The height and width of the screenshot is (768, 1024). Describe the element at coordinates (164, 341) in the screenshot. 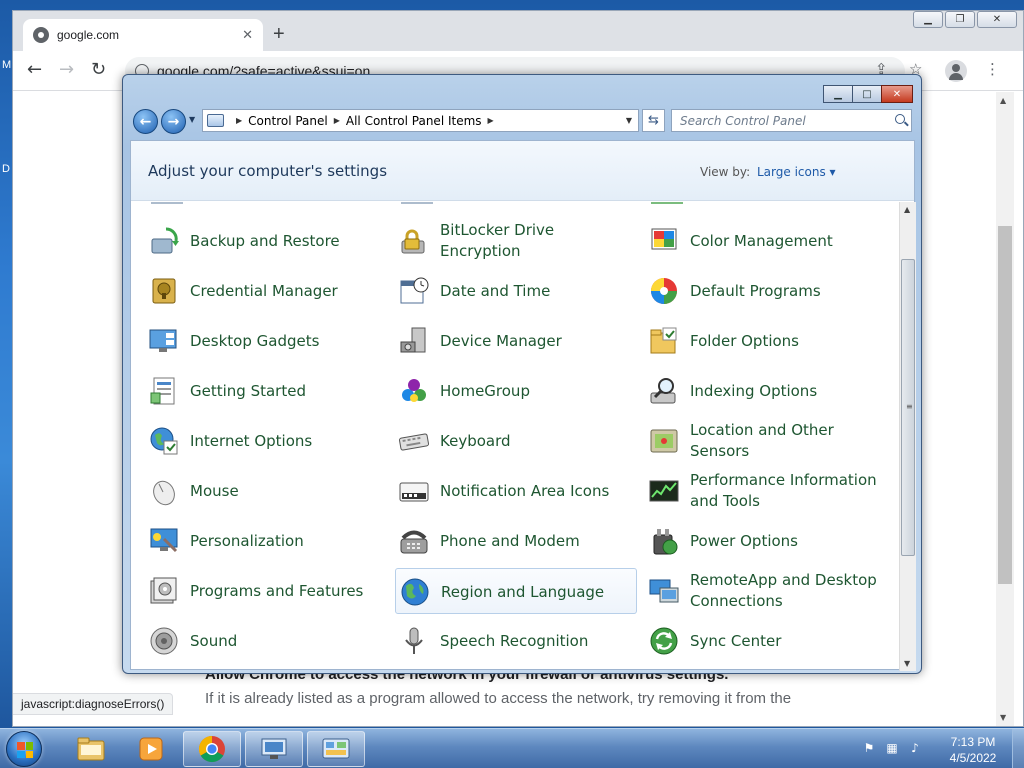

I see `gadgets-icon` at that location.